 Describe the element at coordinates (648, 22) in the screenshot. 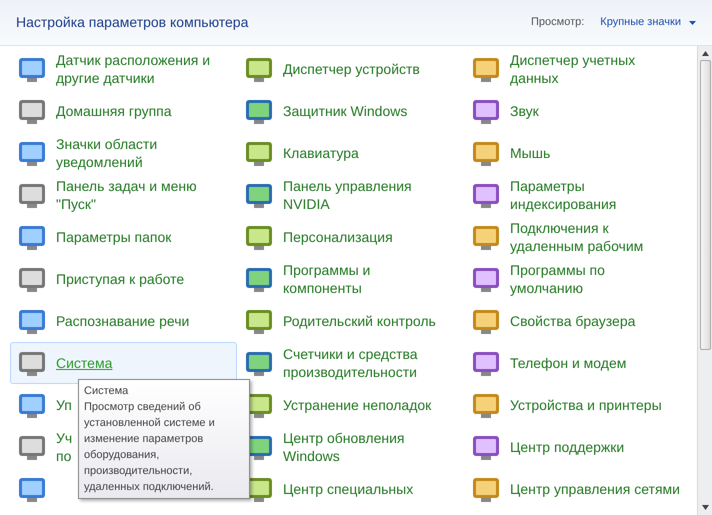

I see `view-dropdown: Крупные значки` at that location.